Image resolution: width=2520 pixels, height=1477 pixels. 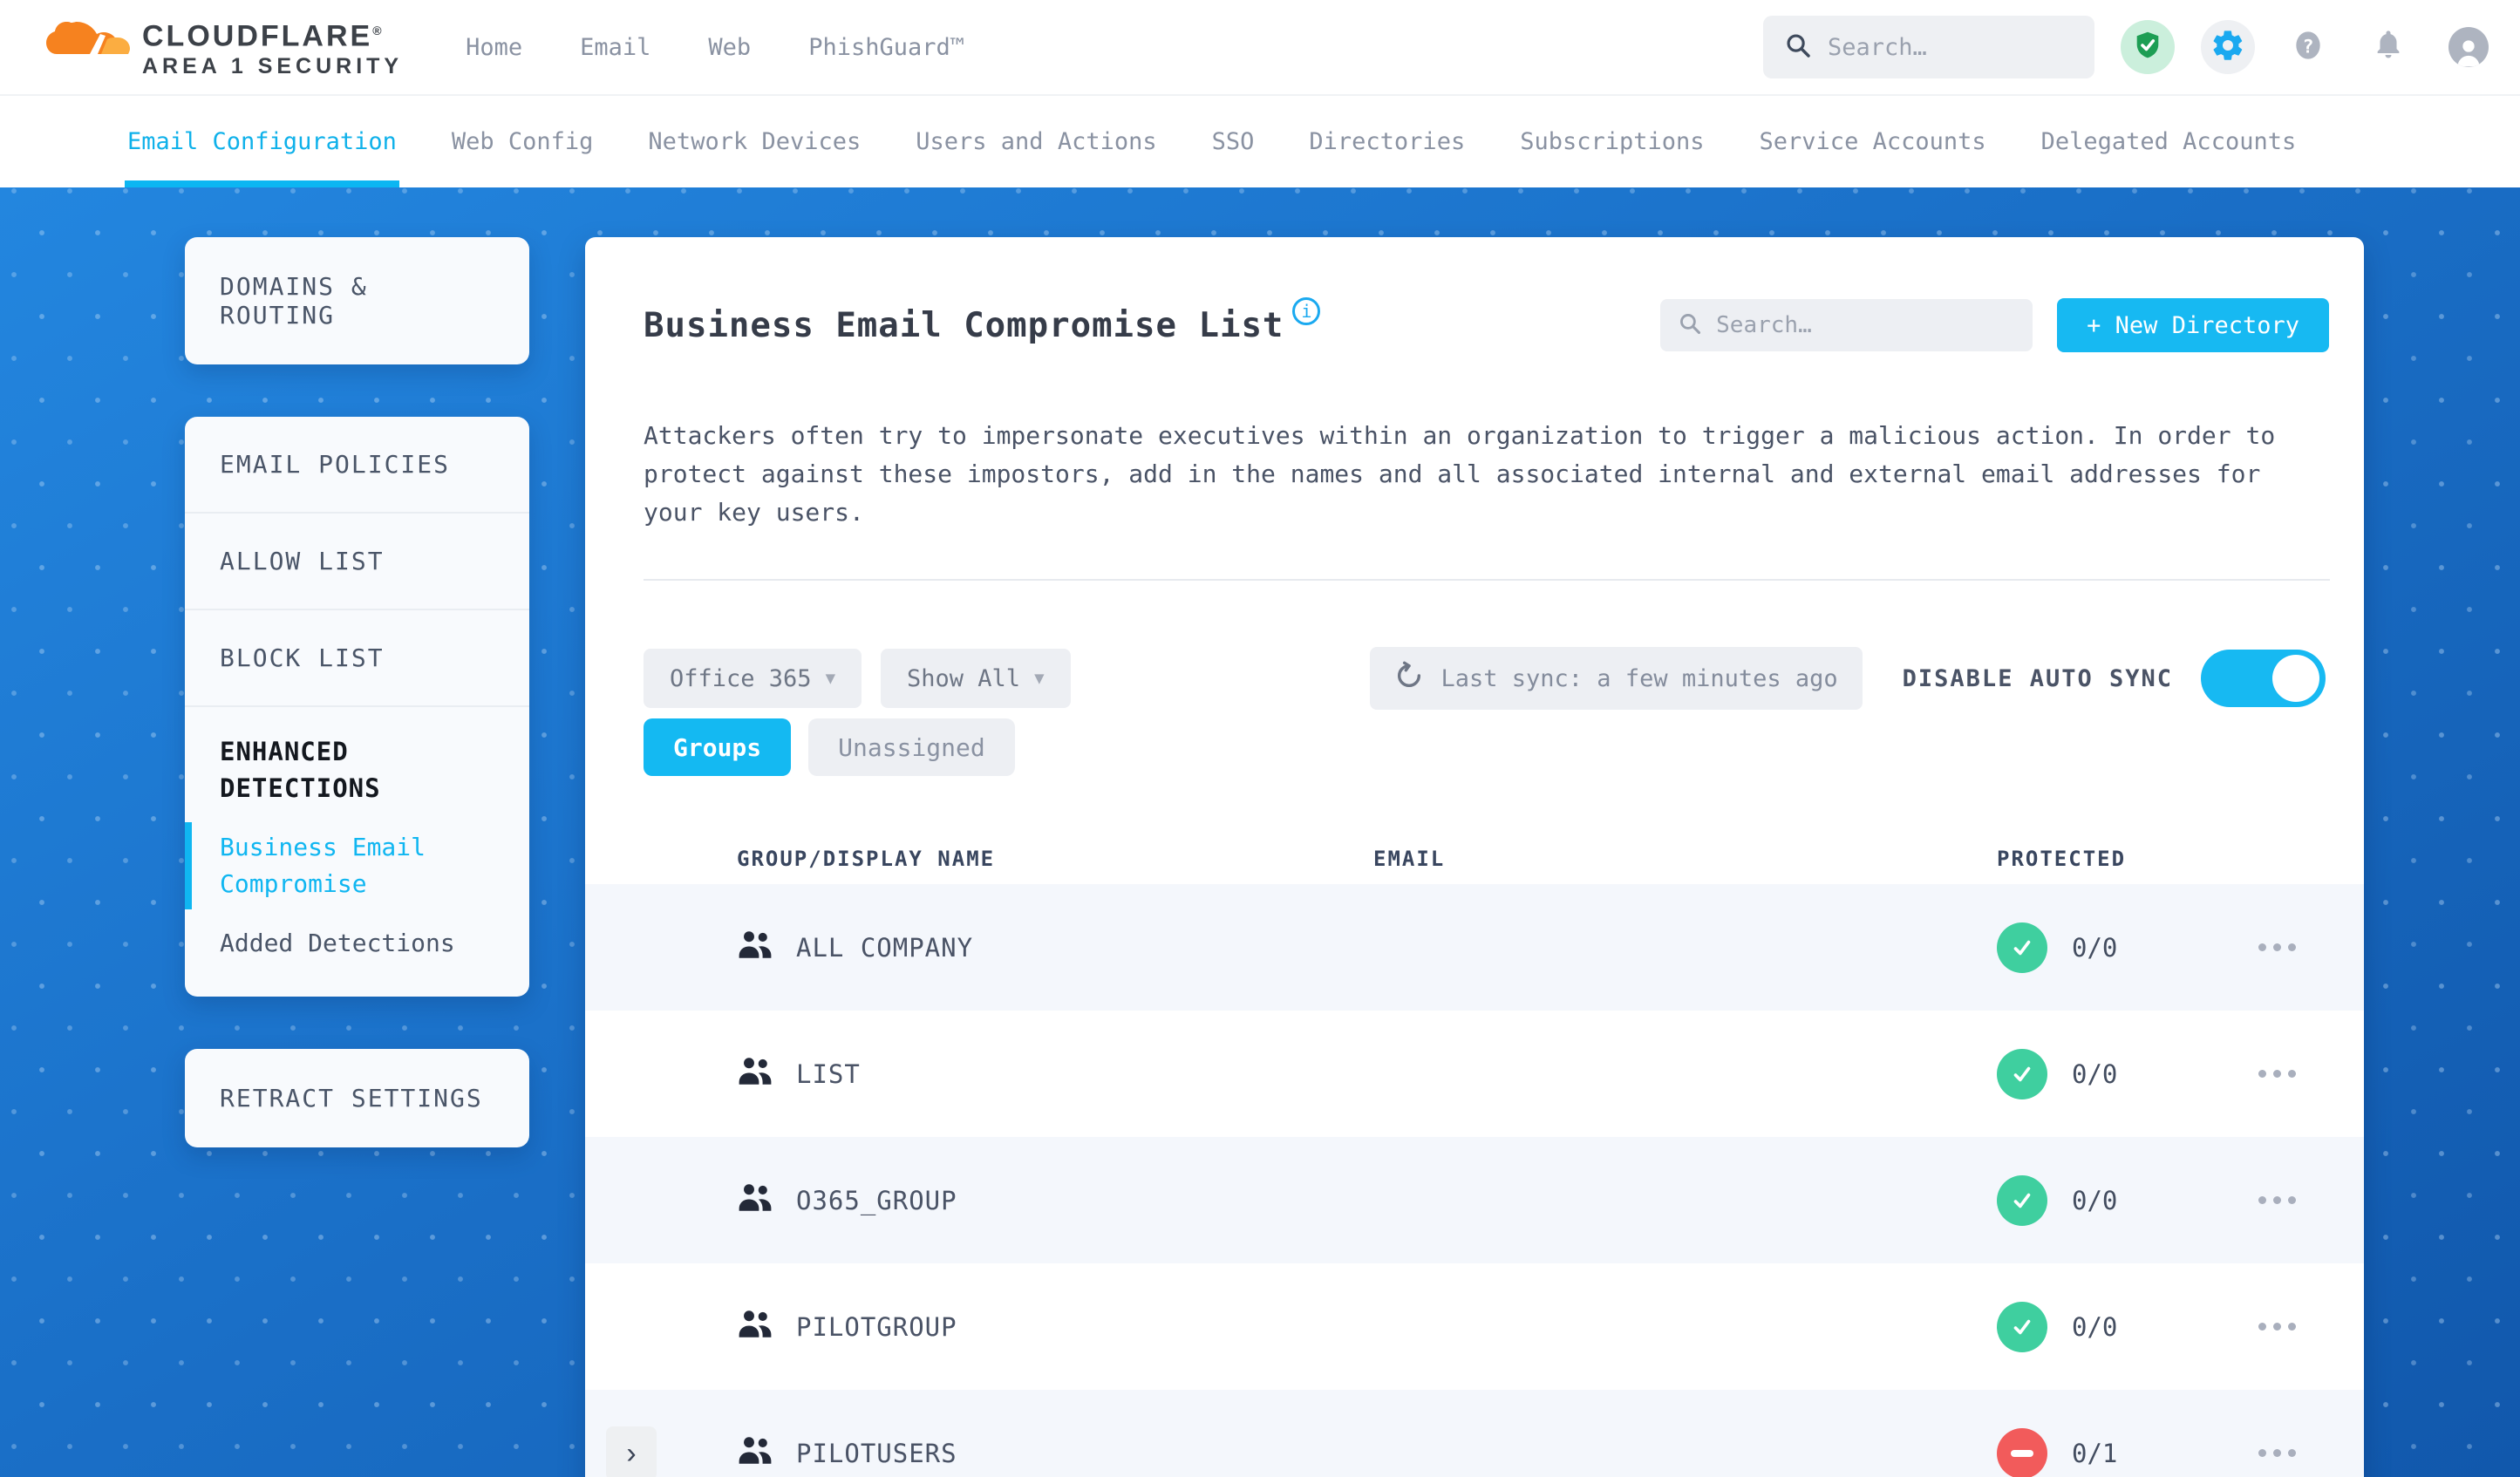 What do you see at coordinates (262, 141) in the screenshot?
I see `tab-email-configuration: Email Configuration` at bounding box center [262, 141].